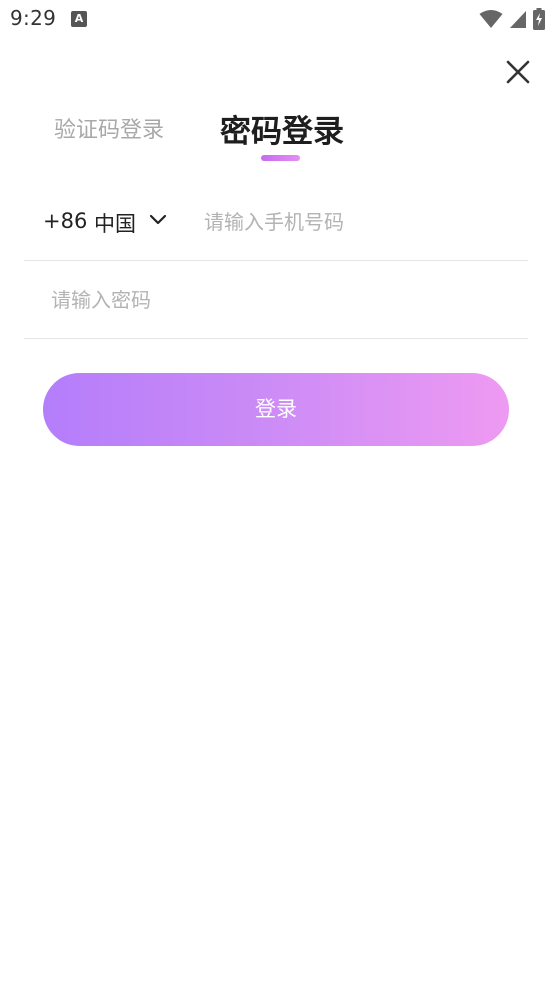  I want to click on country-name: 中国, so click(115, 223).